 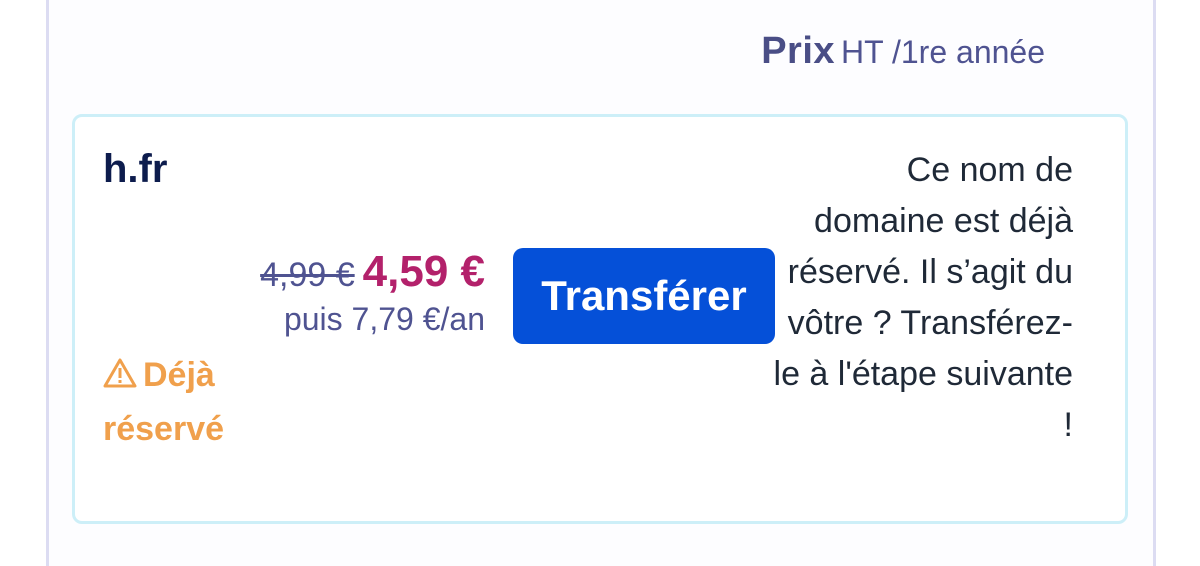 What do you see at coordinates (307, 275) in the screenshot?
I see `old-price: 4,99 €` at bounding box center [307, 275].